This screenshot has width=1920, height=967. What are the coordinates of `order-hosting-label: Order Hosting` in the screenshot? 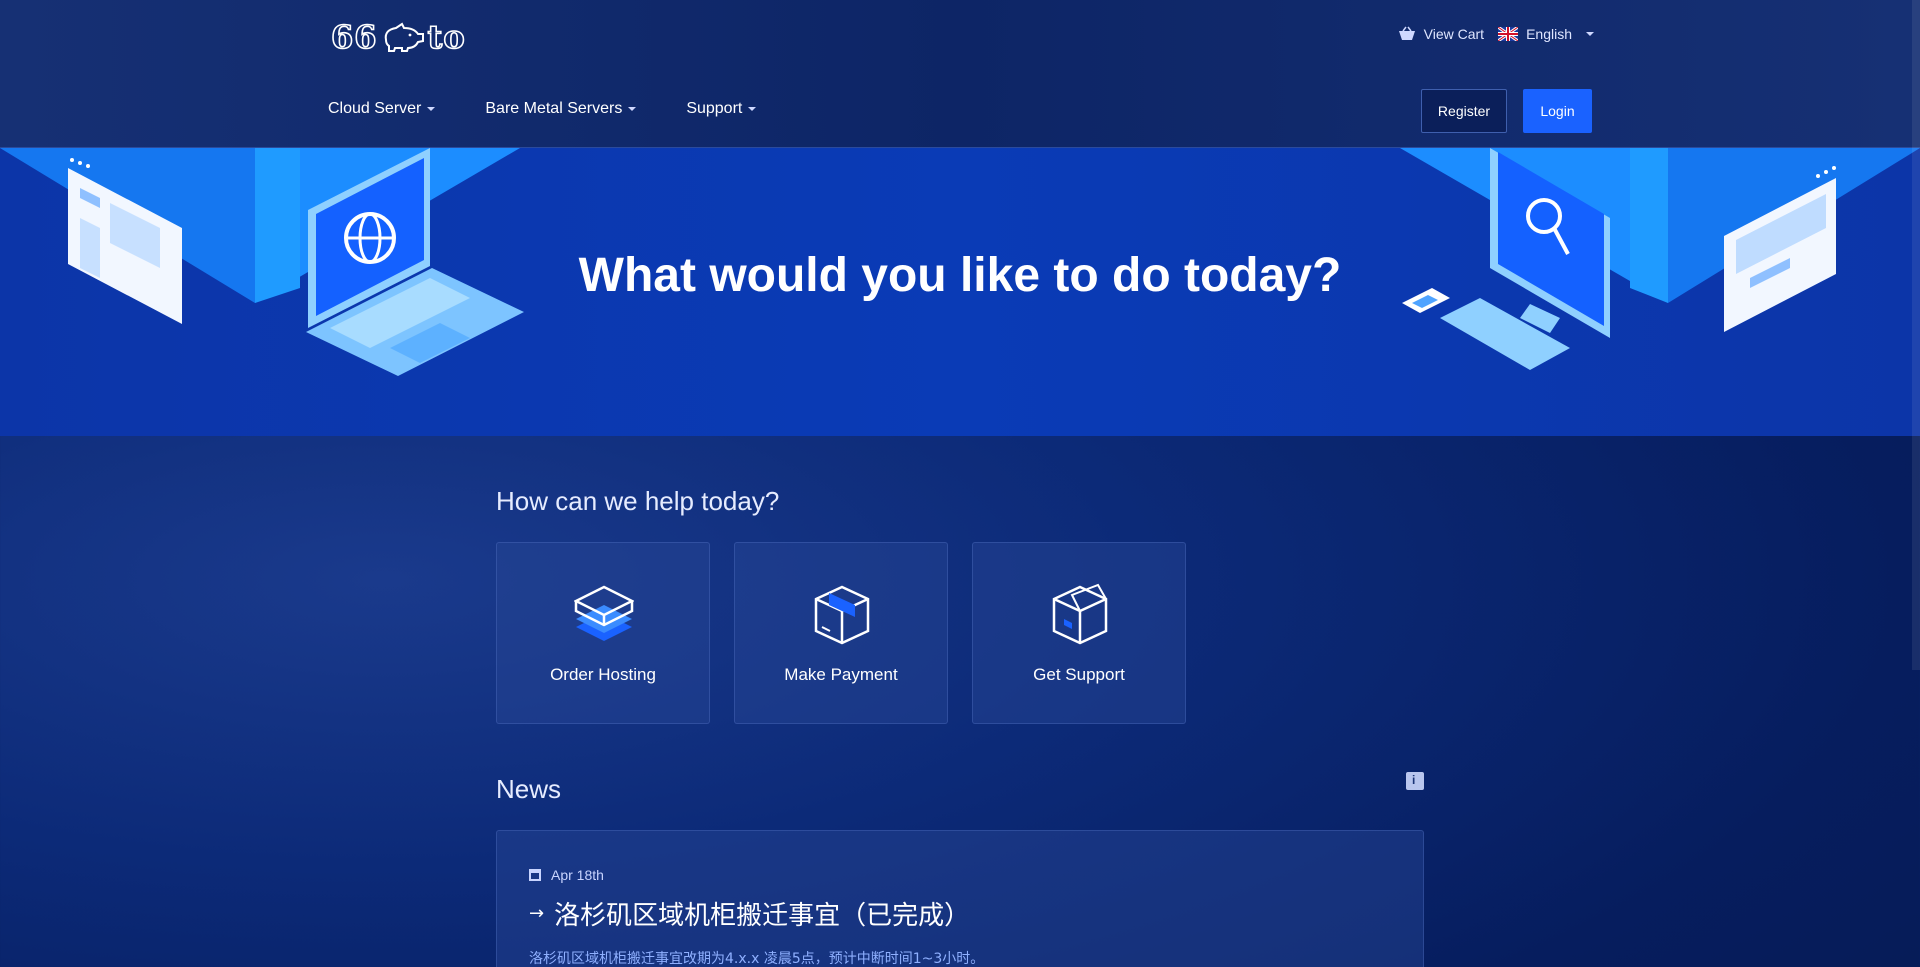 It's located at (603, 674).